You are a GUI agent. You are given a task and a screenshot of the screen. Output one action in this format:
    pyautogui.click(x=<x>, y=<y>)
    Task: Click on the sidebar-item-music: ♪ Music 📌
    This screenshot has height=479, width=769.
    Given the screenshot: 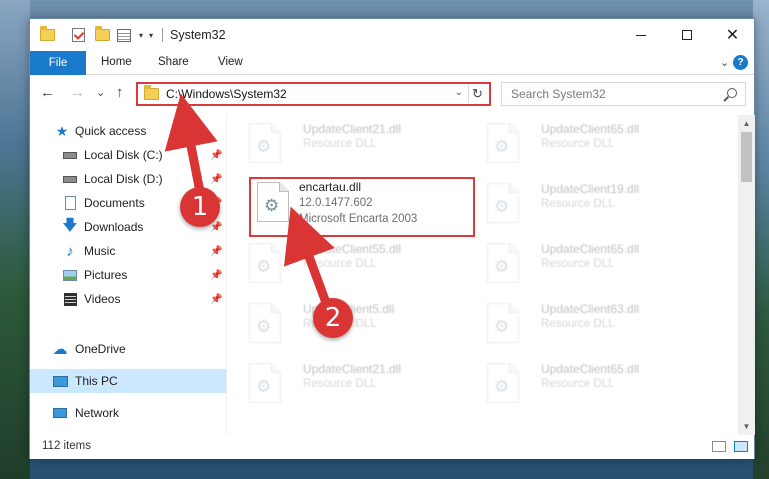 What is the action you would take?
    pyautogui.click(x=128, y=251)
    